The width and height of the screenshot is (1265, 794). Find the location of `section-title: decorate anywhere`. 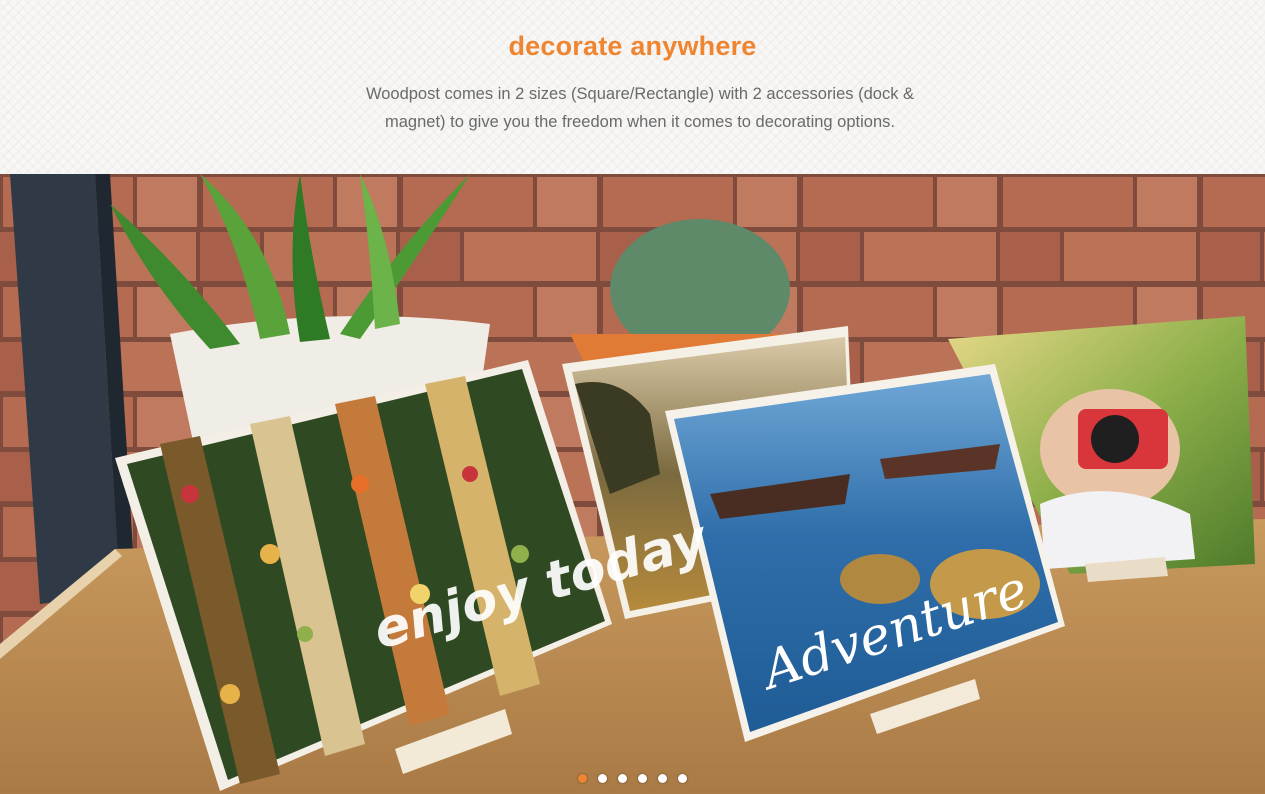

section-title: decorate anywhere is located at coordinates (632, 46).